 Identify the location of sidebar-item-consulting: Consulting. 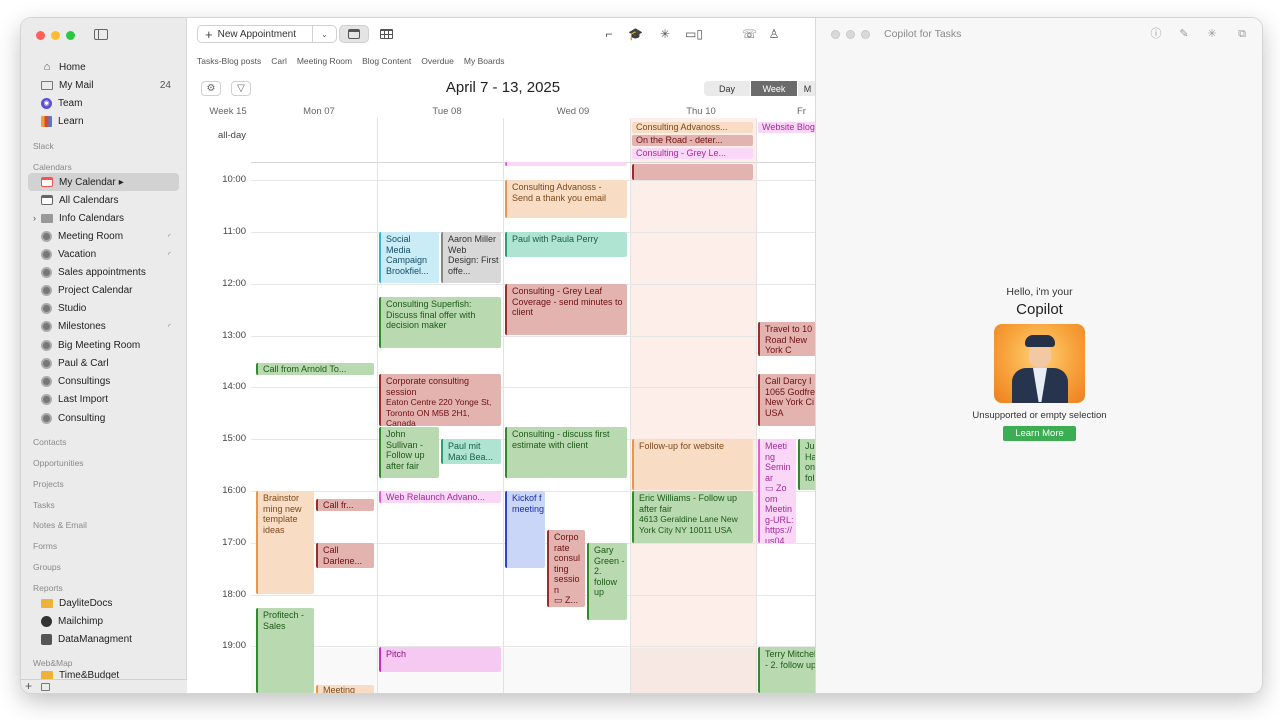
(103, 418).